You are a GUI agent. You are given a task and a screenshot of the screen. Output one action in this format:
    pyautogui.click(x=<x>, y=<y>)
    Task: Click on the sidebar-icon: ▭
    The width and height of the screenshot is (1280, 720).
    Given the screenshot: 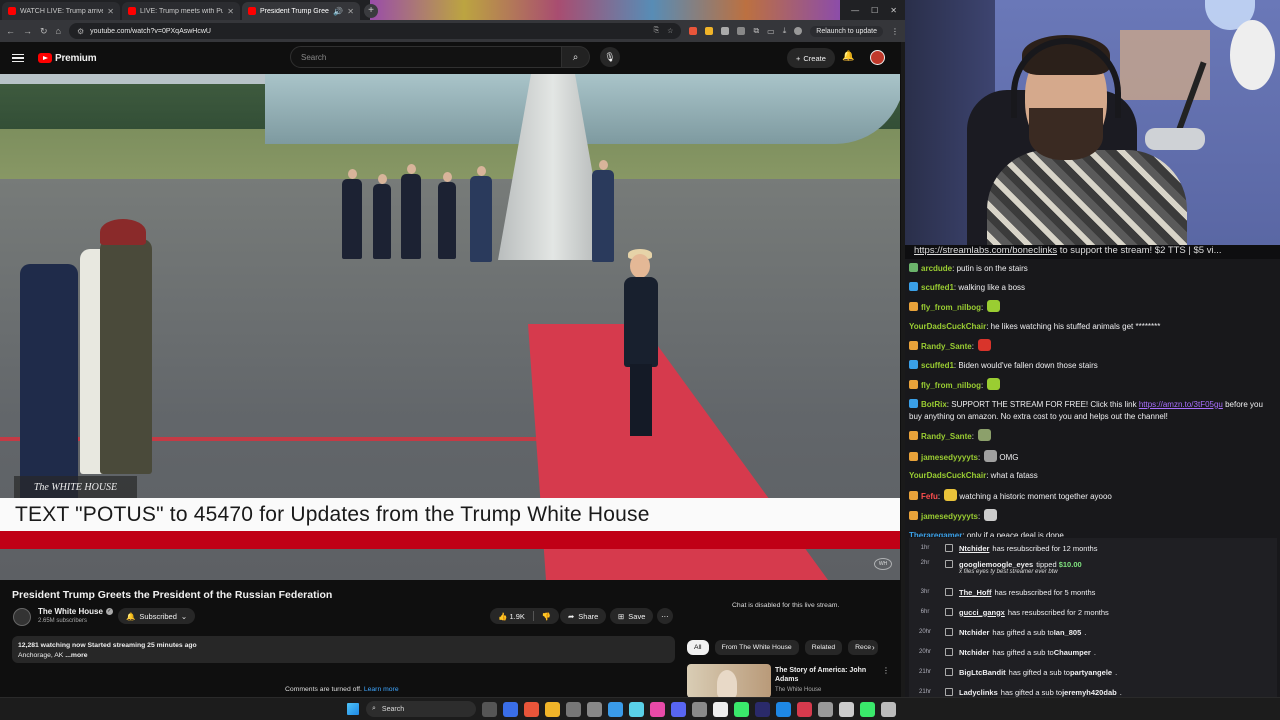 What is the action you would take?
    pyautogui.click(x=771, y=31)
    